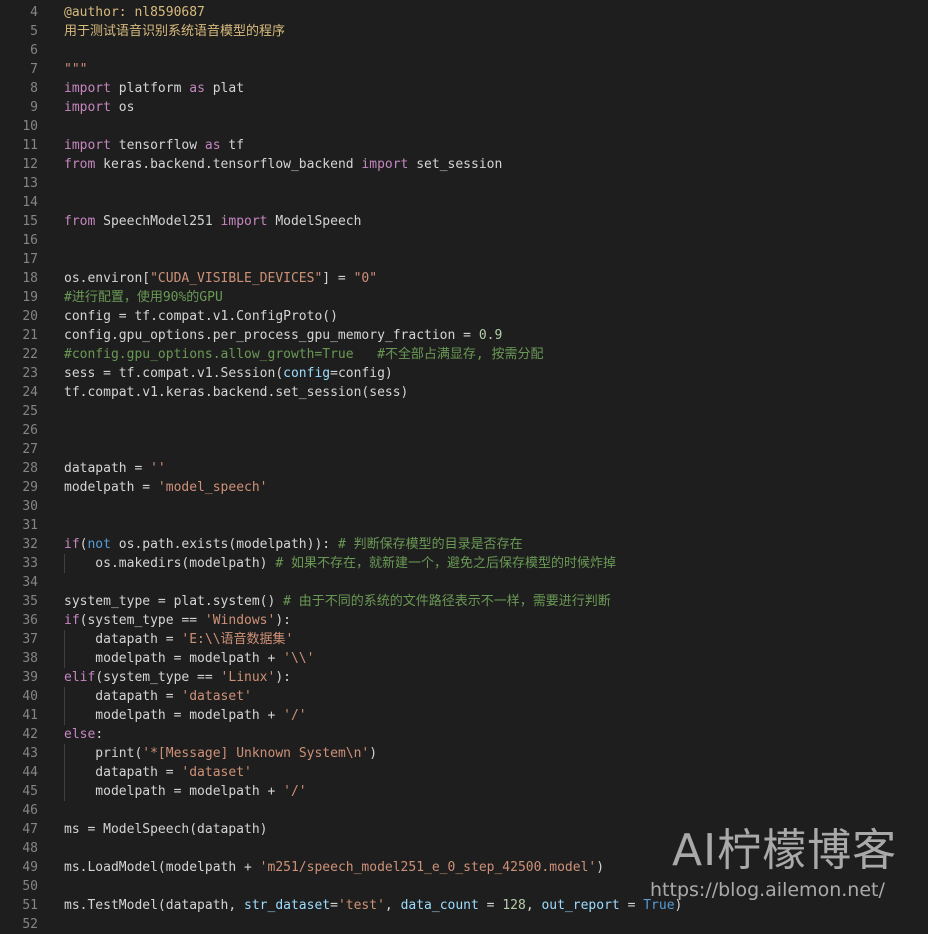 The height and width of the screenshot is (934, 928). I want to click on code-line: 38 modelpath = modelpath + '\\', so click(464, 658).